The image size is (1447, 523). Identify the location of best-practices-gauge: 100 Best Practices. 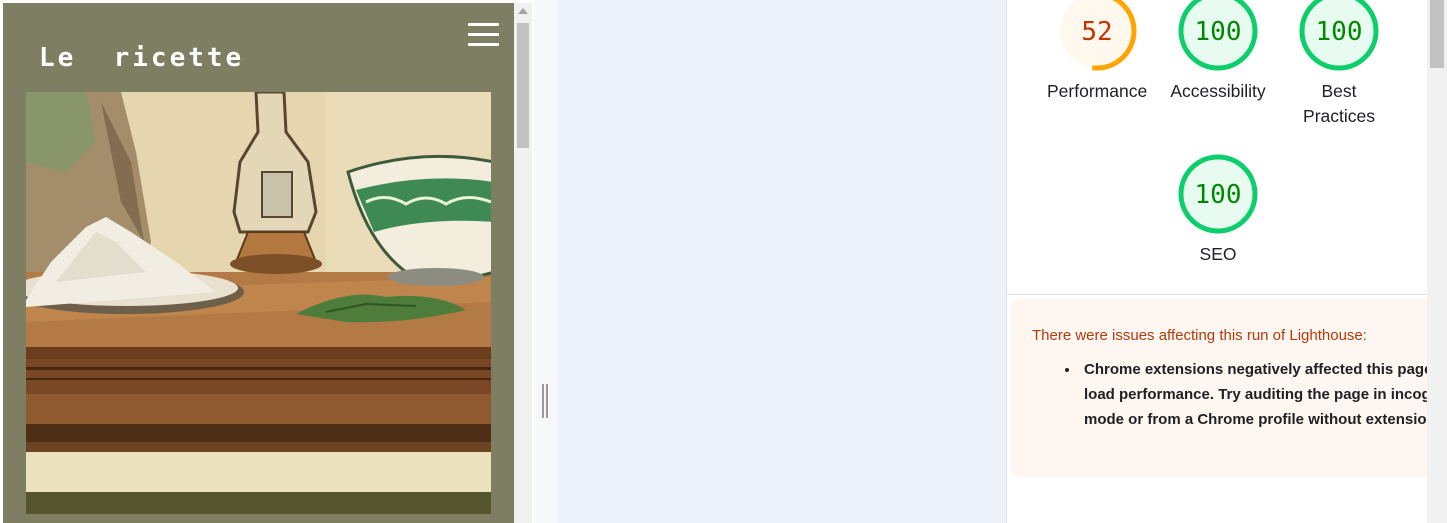
(1339, 64).